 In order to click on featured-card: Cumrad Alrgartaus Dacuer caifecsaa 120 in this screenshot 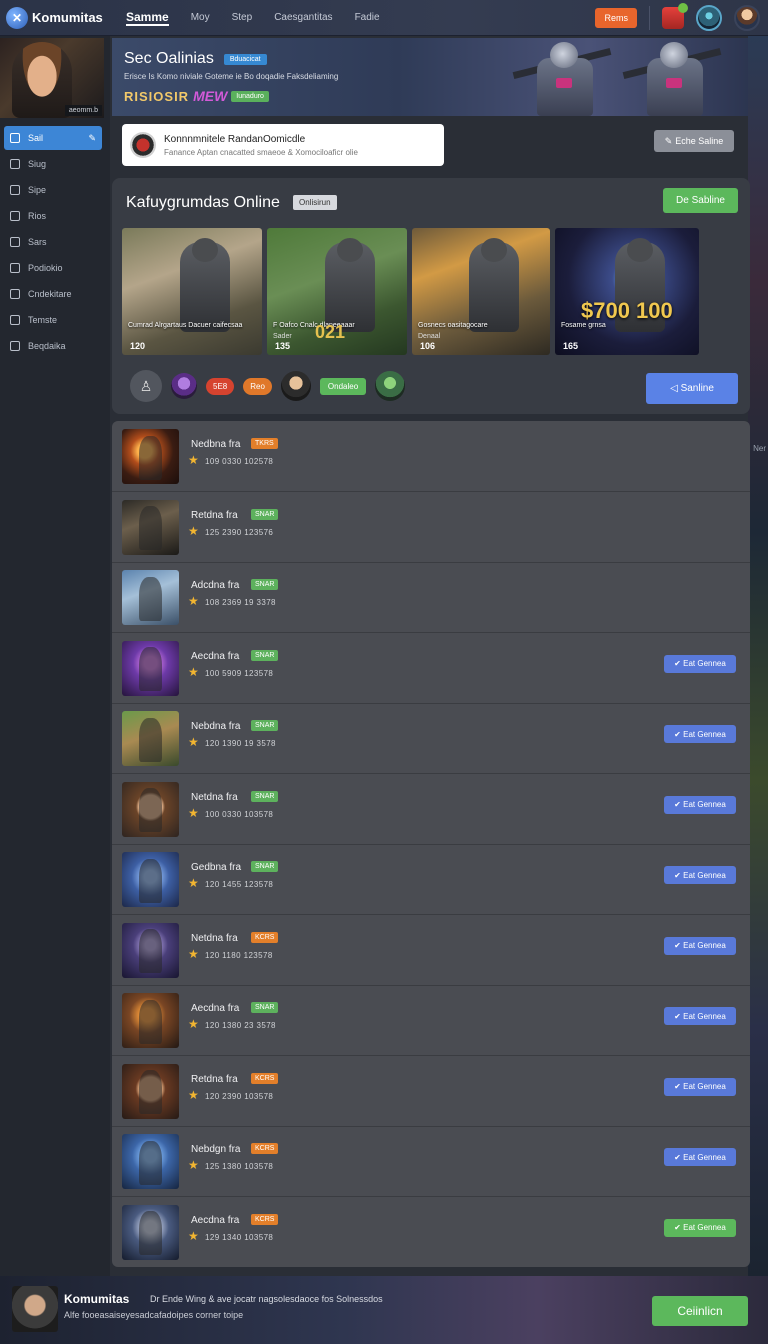, I will do `click(192, 291)`.